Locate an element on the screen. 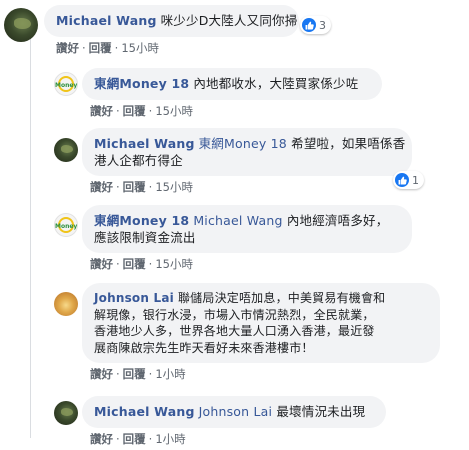 This screenshot has width=469, height=450. mention-tag: Michael Wang is located at coordinates (237, 220).